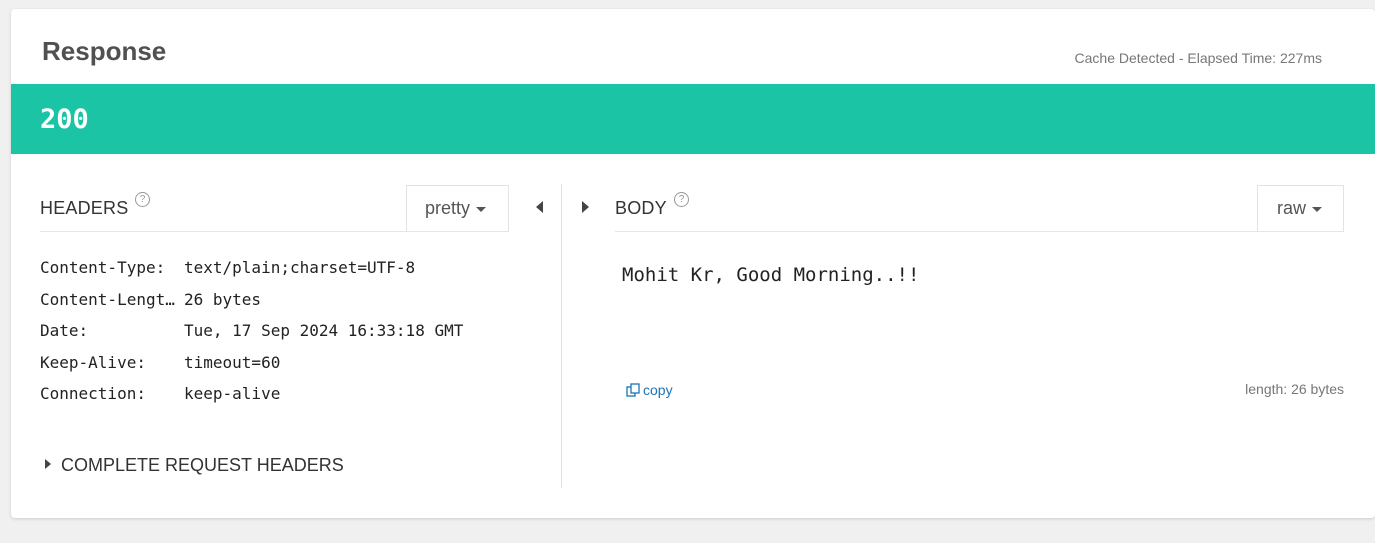  Describe the element at coordinates (693, 119) in the screenshot. I see `status-bar: 200` at that location.